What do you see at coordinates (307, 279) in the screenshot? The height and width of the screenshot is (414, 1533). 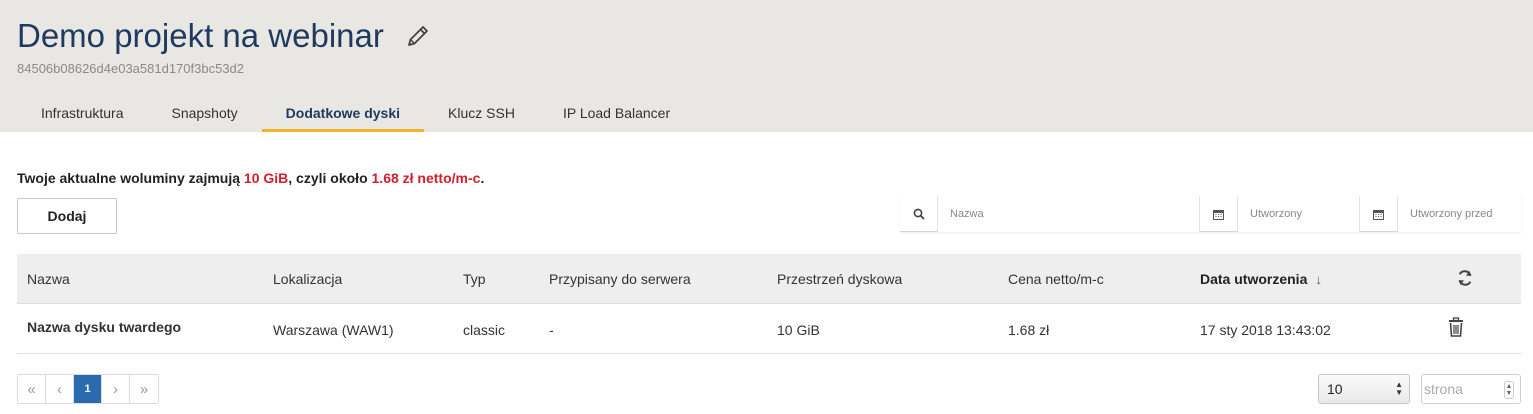 I see `column-header-location: Lokalizacja` at bounding box center [307, 279].